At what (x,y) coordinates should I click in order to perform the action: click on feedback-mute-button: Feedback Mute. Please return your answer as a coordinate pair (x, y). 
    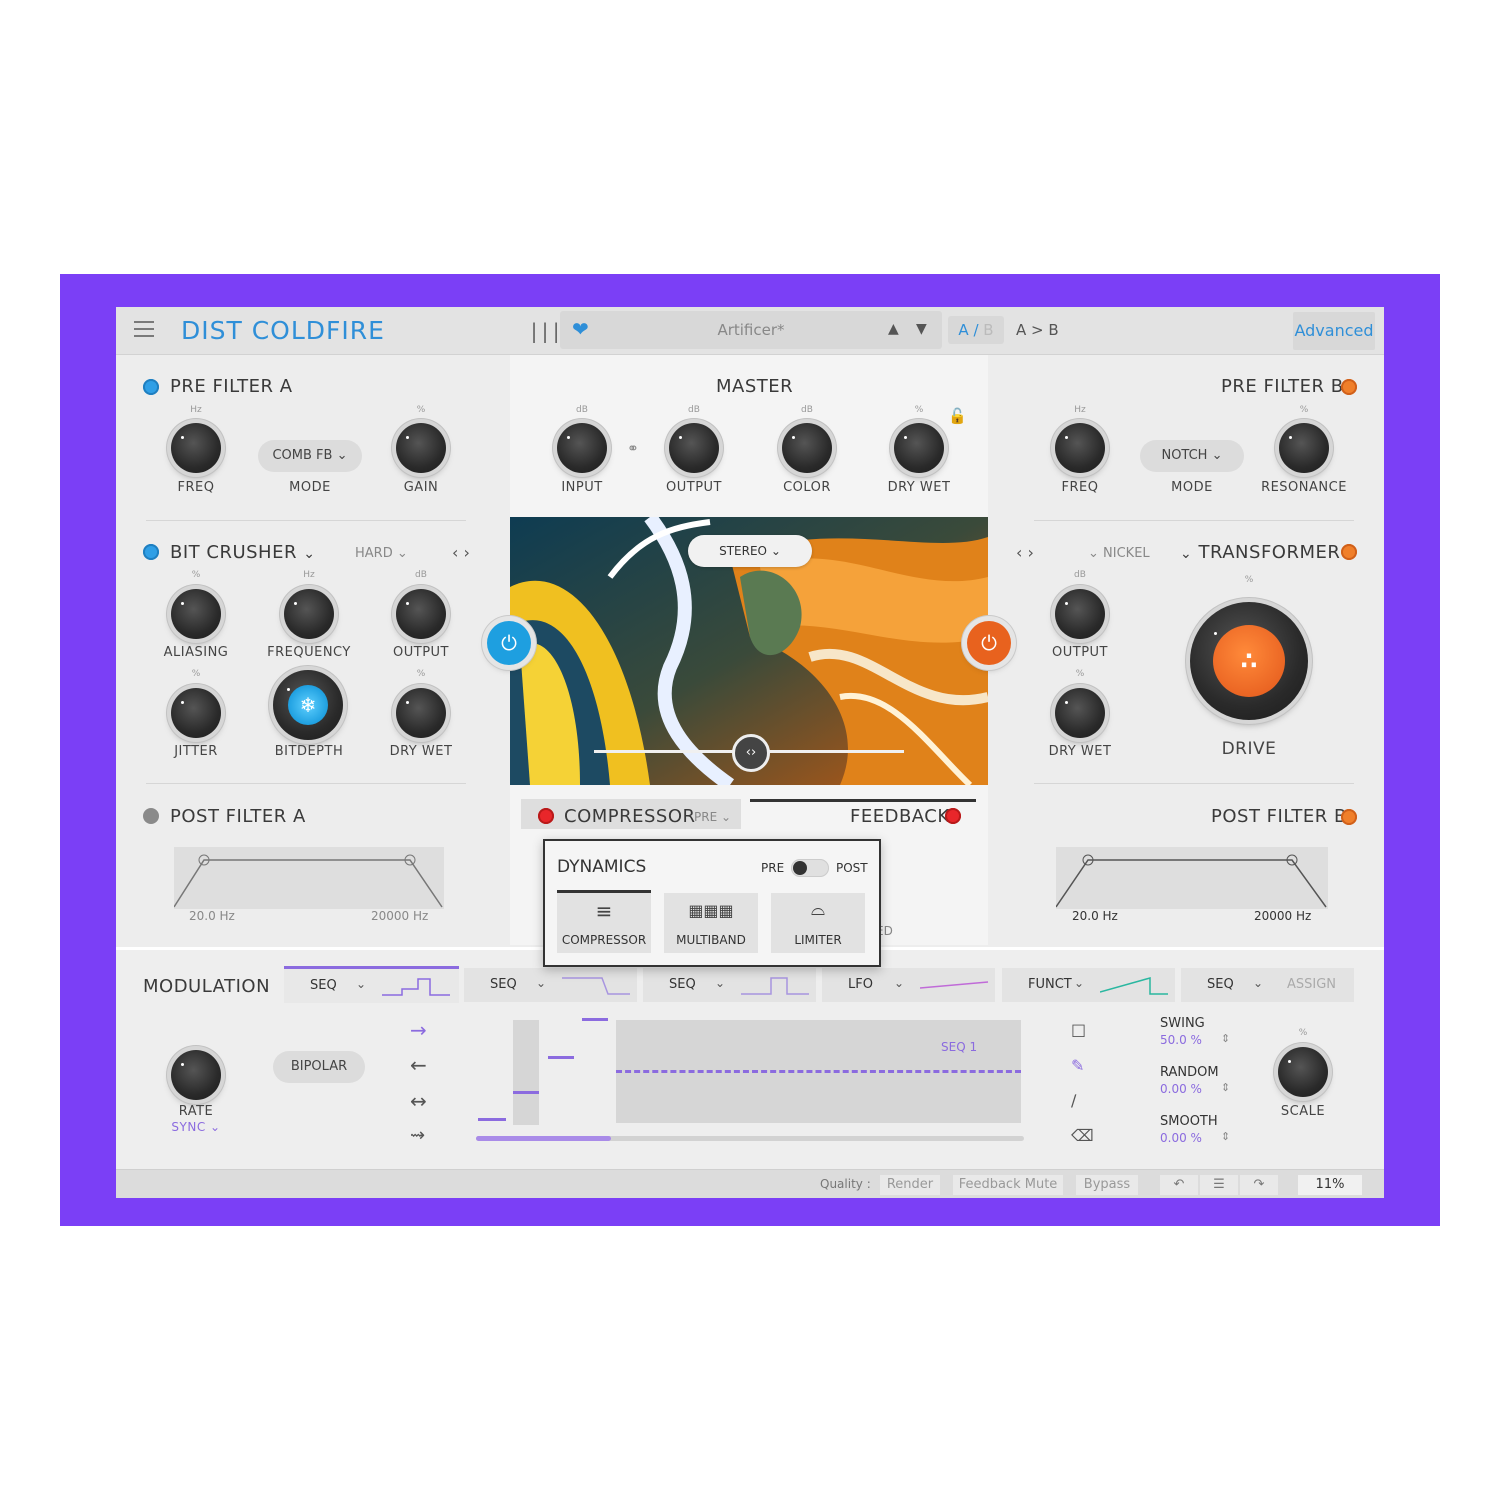
    Looking at the image, I should click on (1008, 1185).